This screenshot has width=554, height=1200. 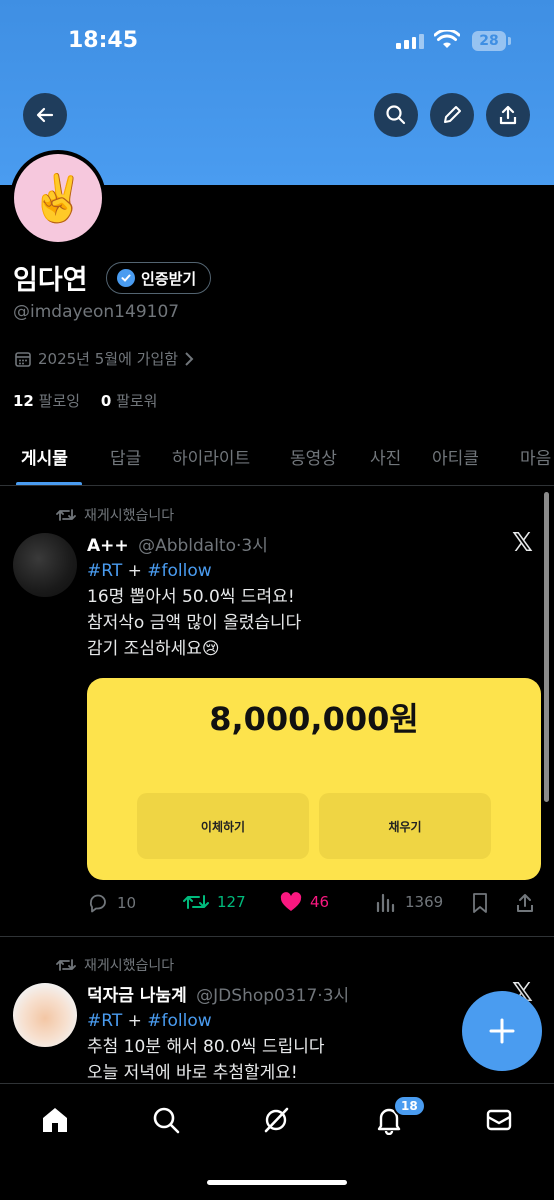 What do you see at coordinates (277, 458) in the screenshot?
I see `profile-tabs: 게시물 답글 하이라이트 동영상 사진 아티클 마음` at bounding box center [277, 458].